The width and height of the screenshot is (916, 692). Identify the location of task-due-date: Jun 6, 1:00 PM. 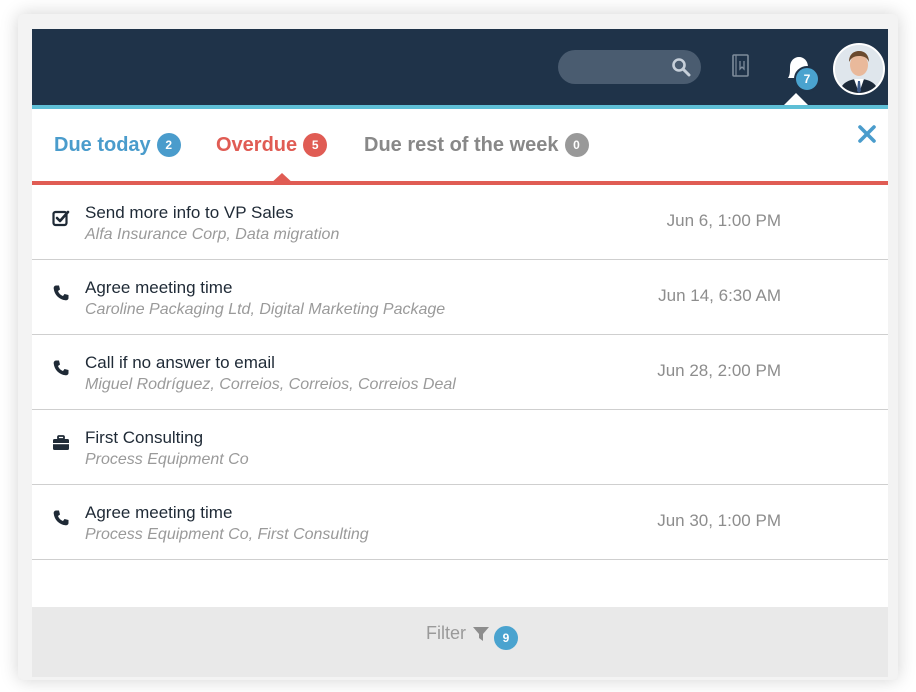
(723, 220).